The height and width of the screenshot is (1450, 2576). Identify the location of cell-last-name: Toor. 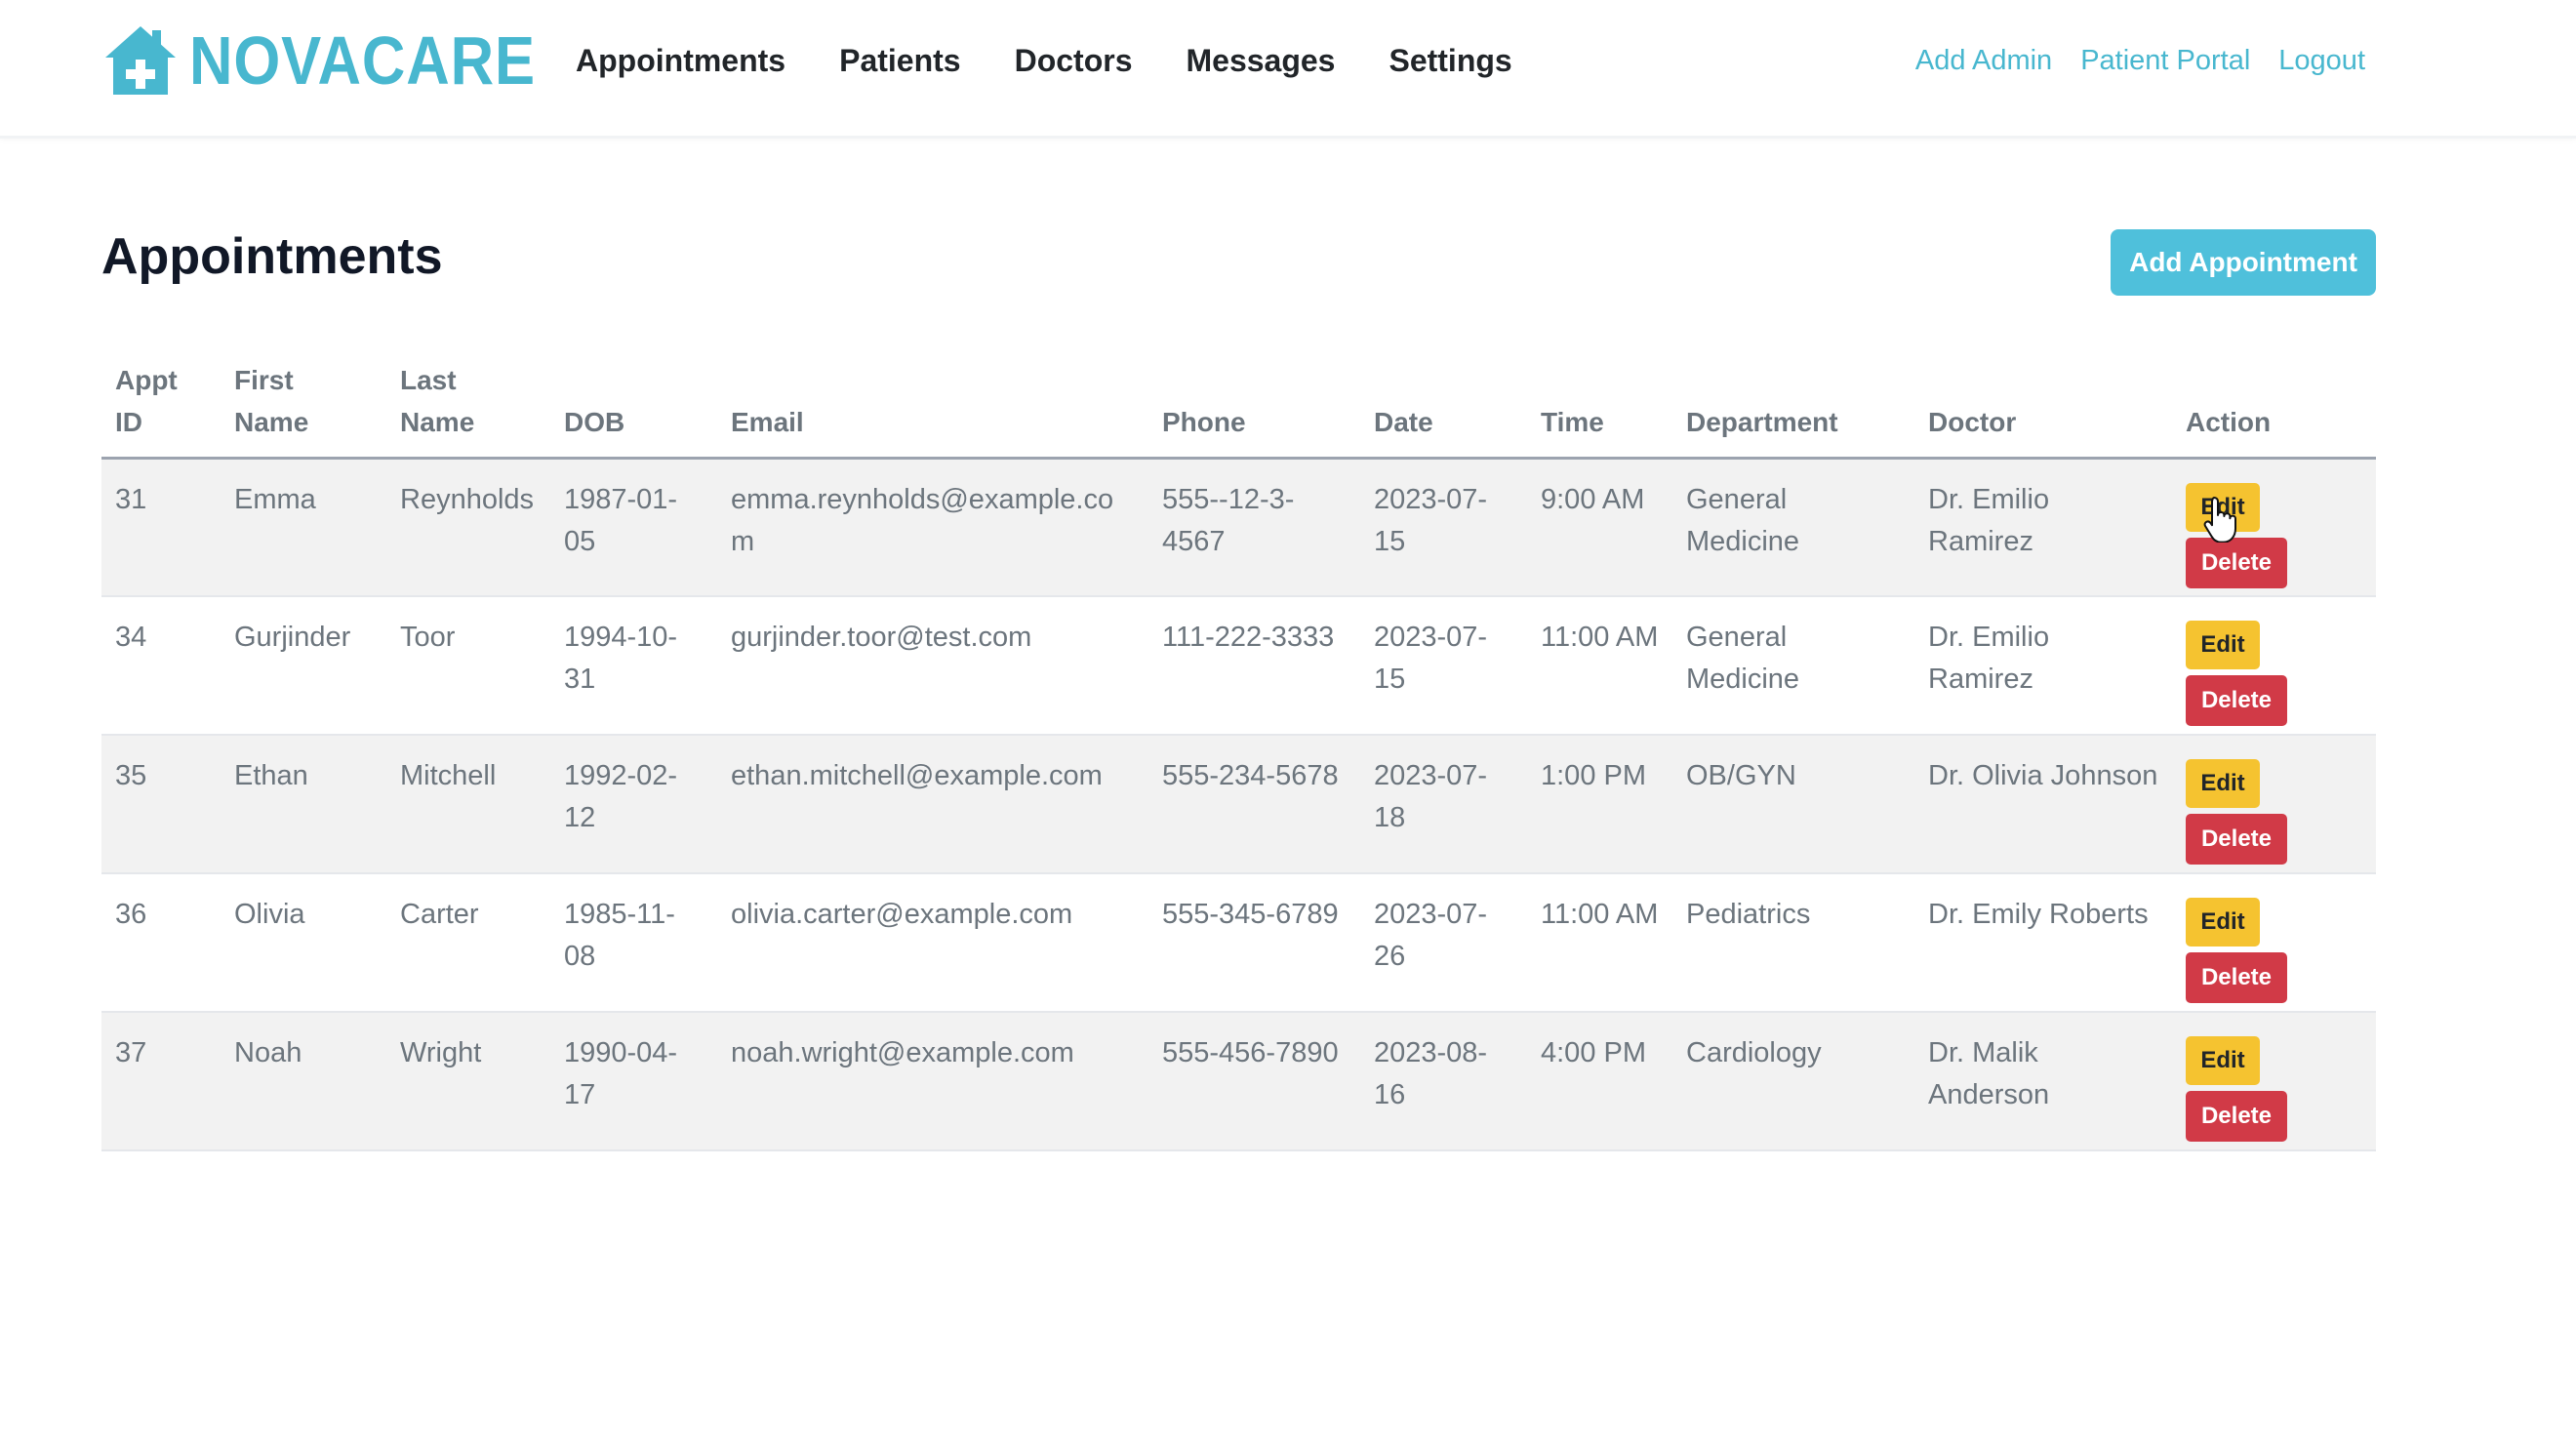
(468, 666).